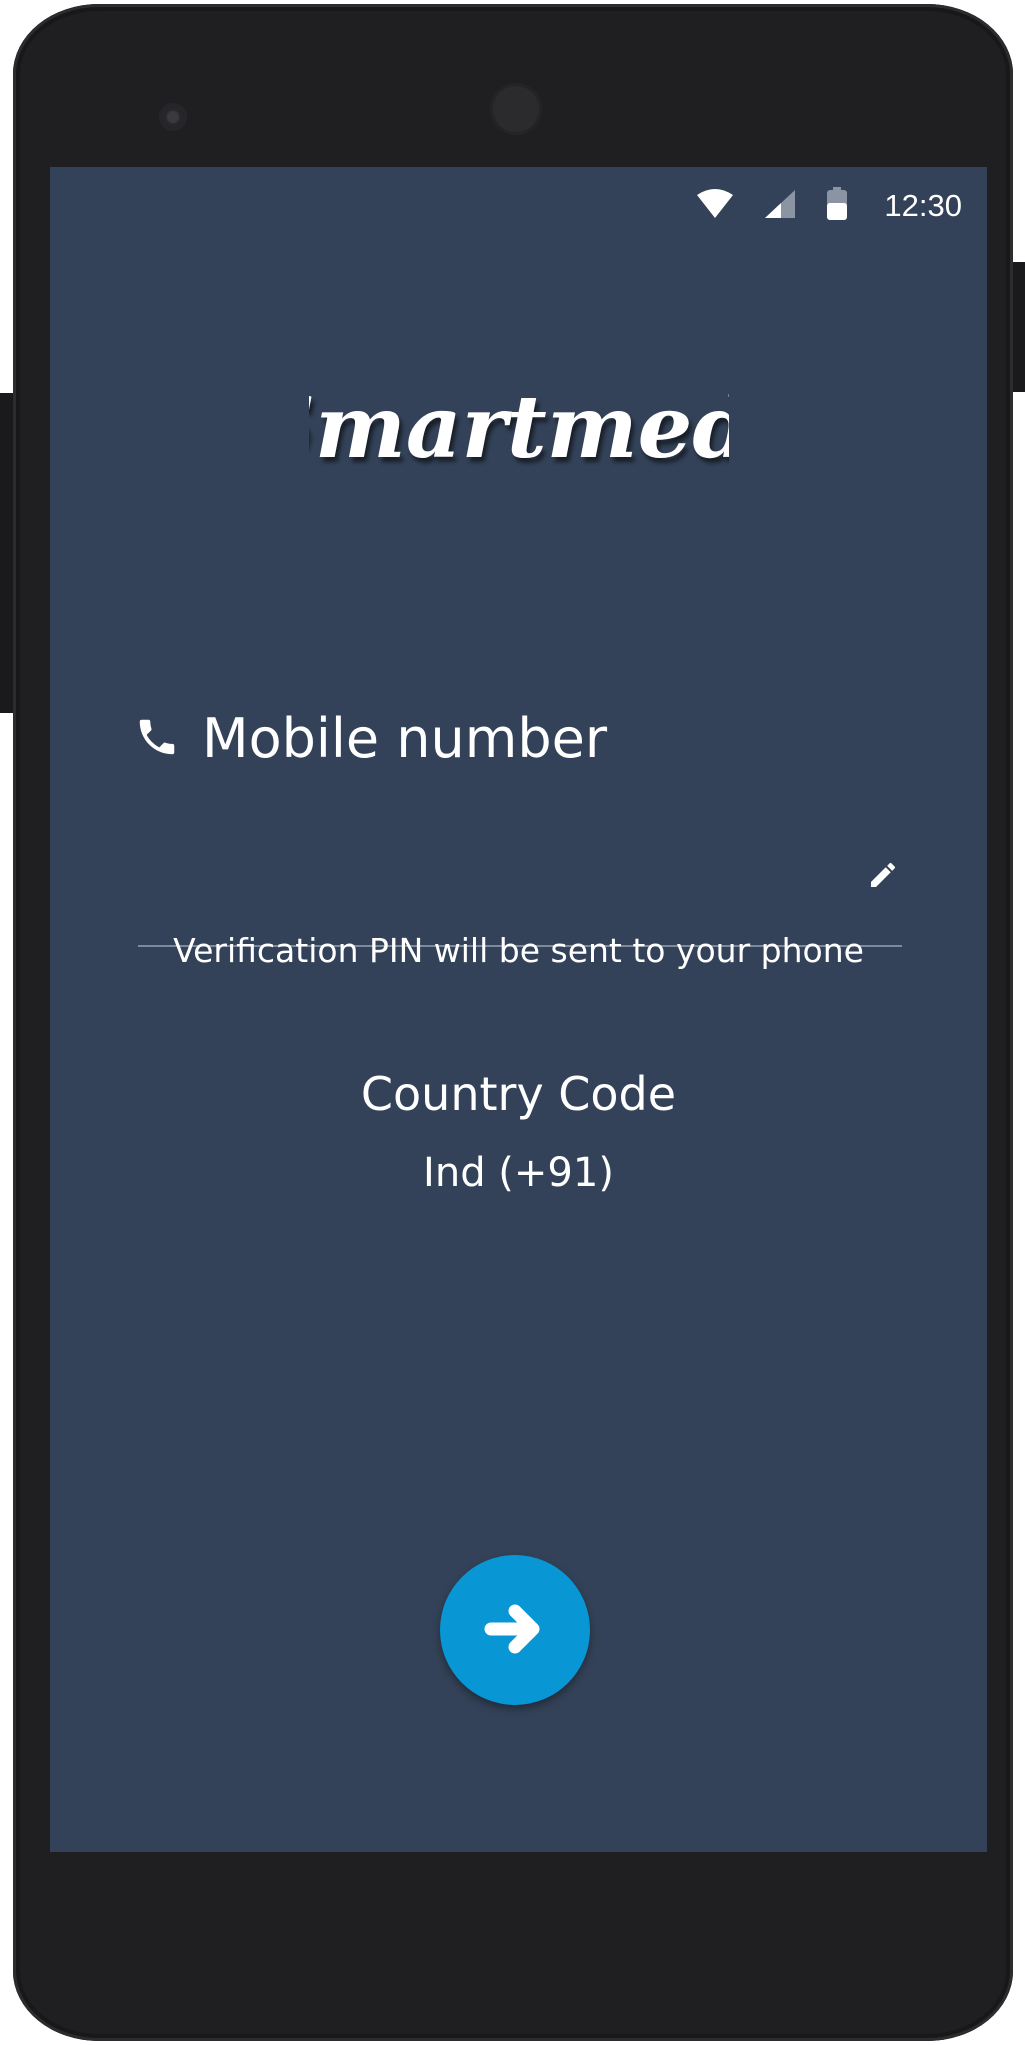 This screenshot has height=2045, width=1025. I want to click on next-button, so click(515, 1630).